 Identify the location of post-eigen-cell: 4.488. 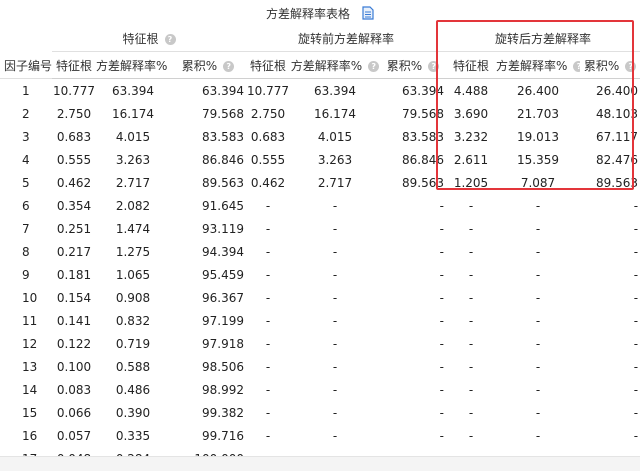
(471, 90).